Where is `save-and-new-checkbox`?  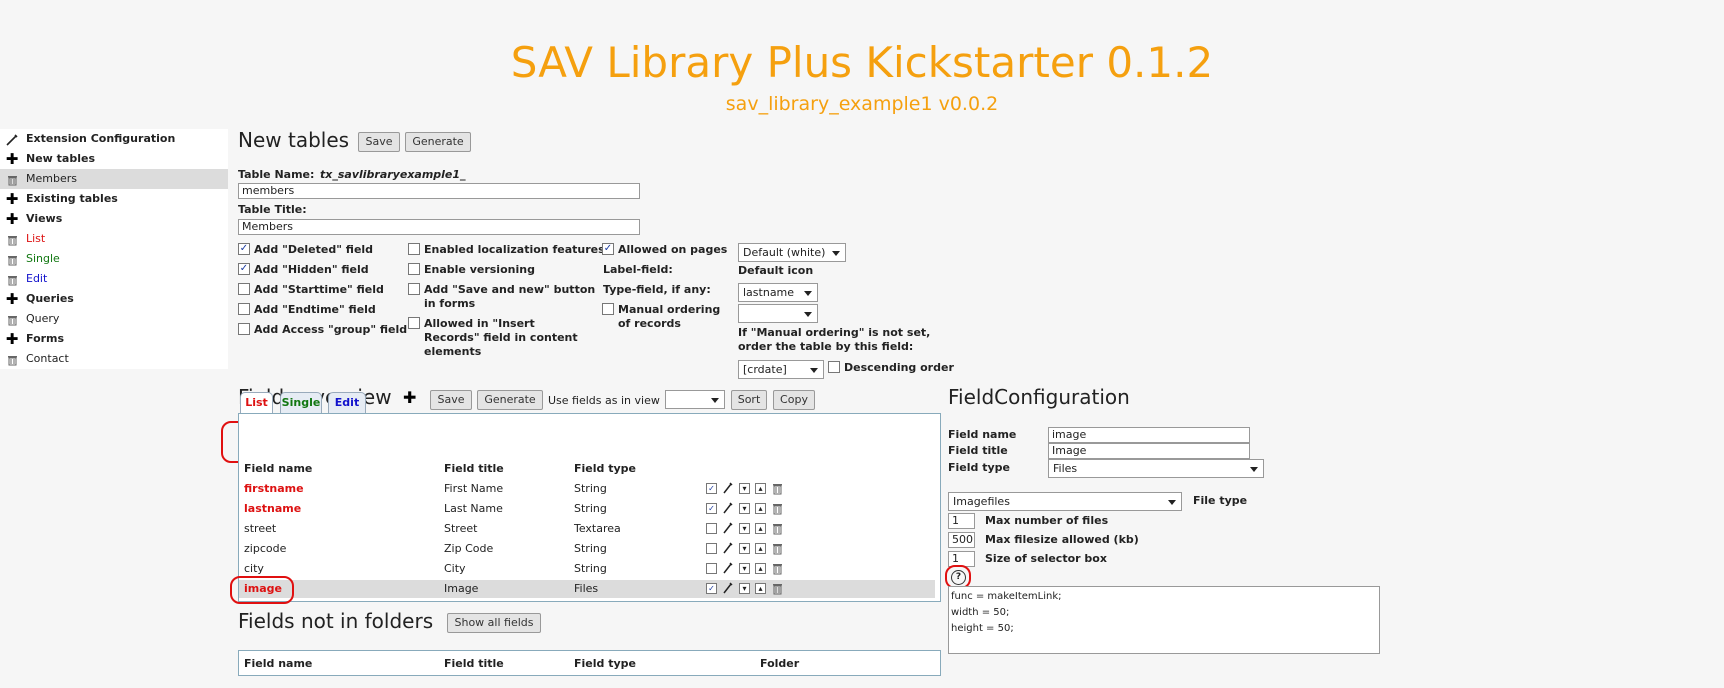 save-and-new-checkbox is located at coordinates (414, 289).